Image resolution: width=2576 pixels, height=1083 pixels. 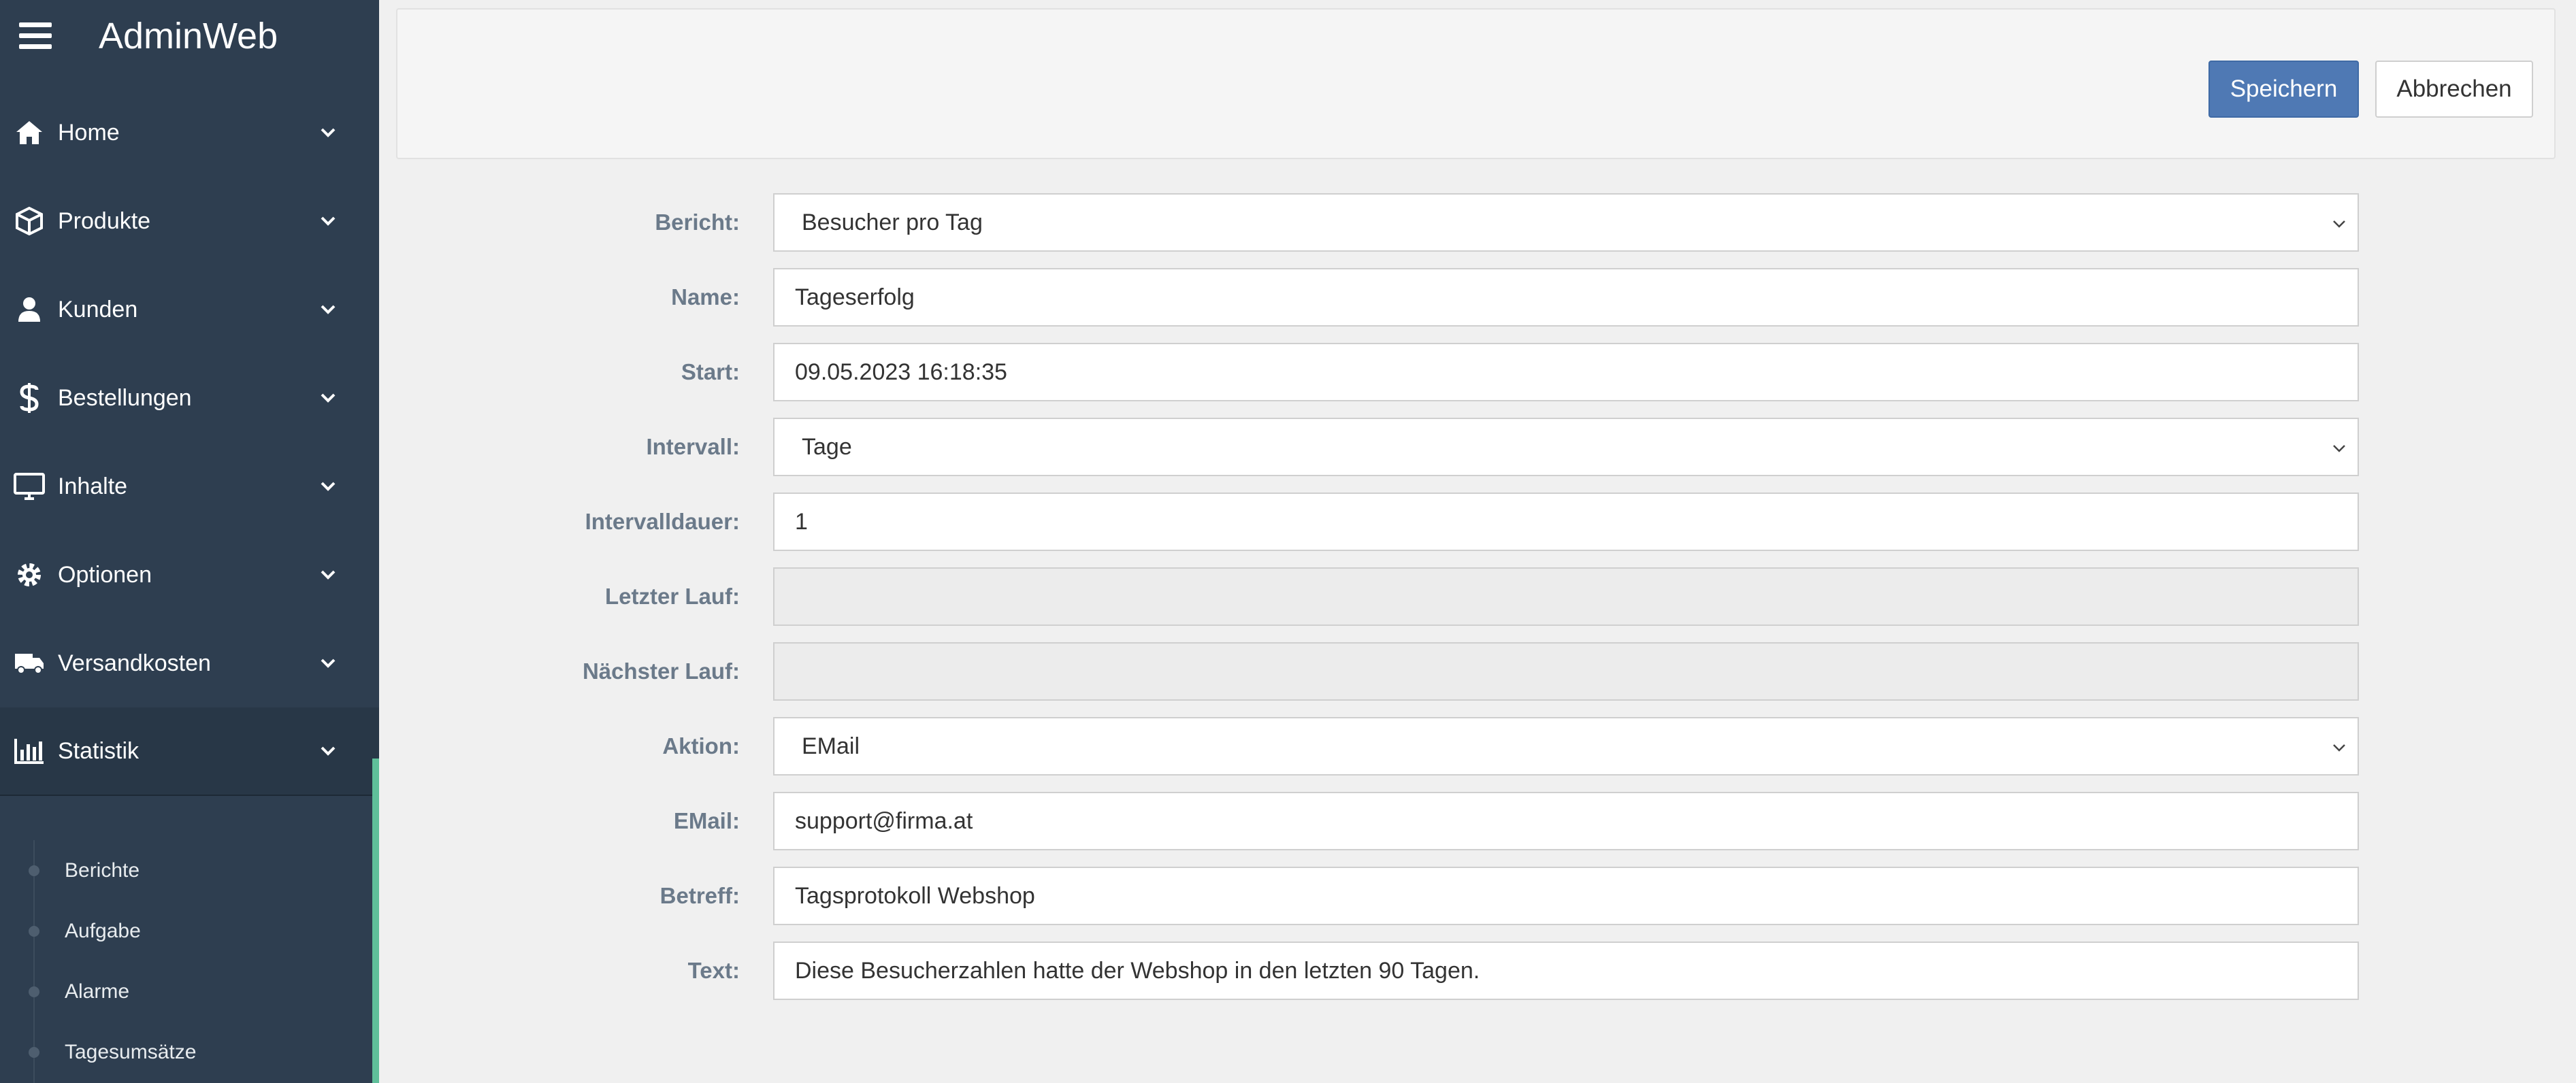 I want to click on sidebar-item-kunden: Kunden, so click(x=189, y=309).